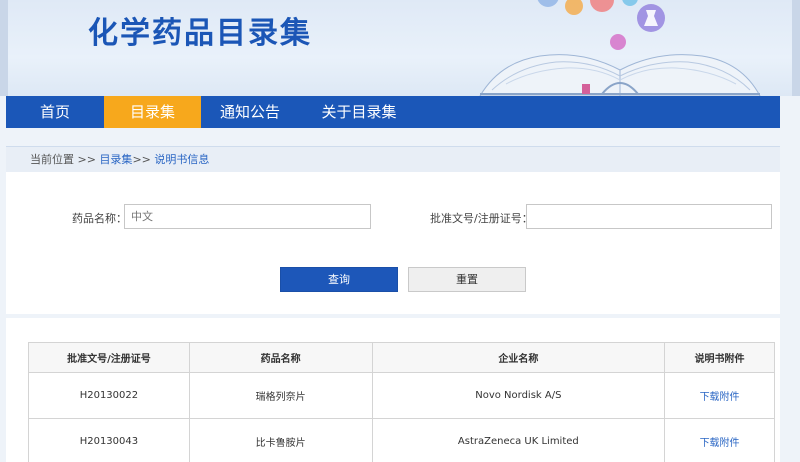  I want to click on nav-item-notices: 通知公告, so click(250, 112).